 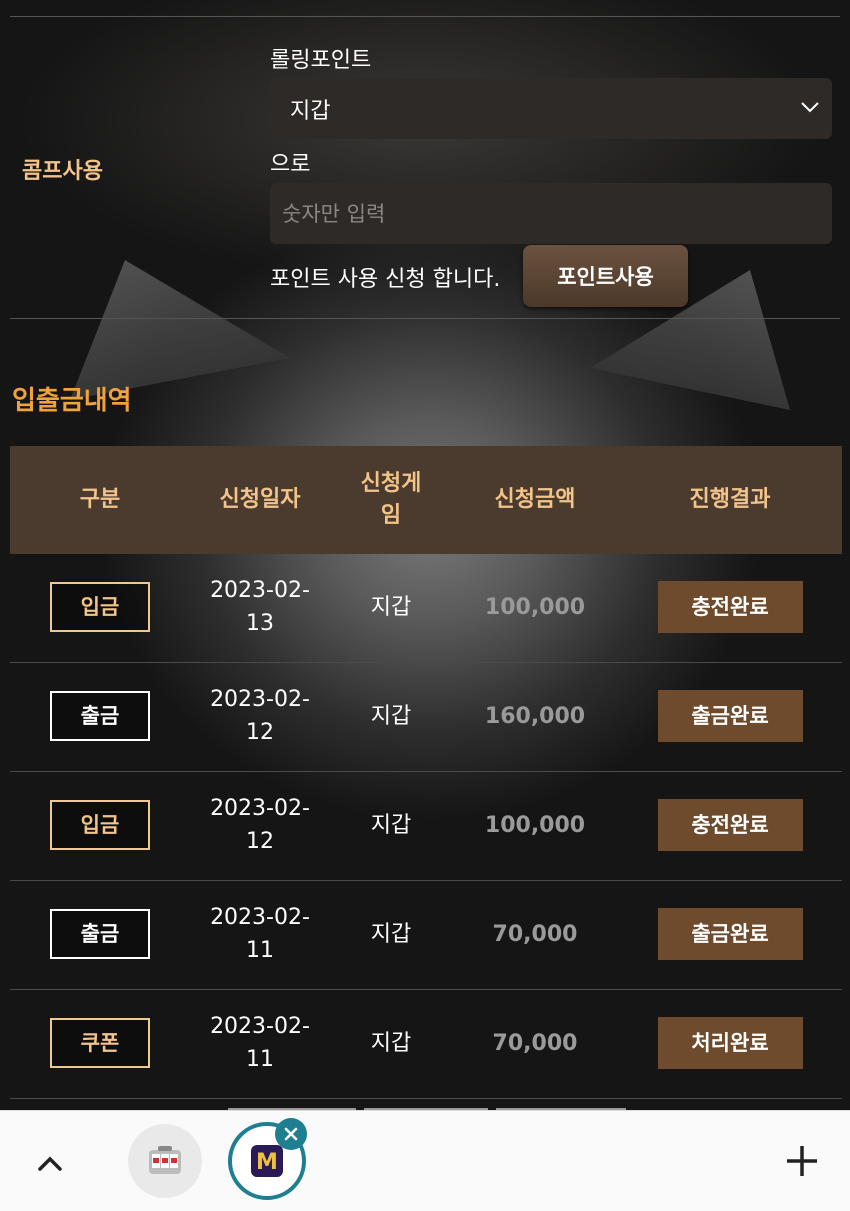 I want to click on comp-use-label: 콤프사용, so click(x=62, y=171).